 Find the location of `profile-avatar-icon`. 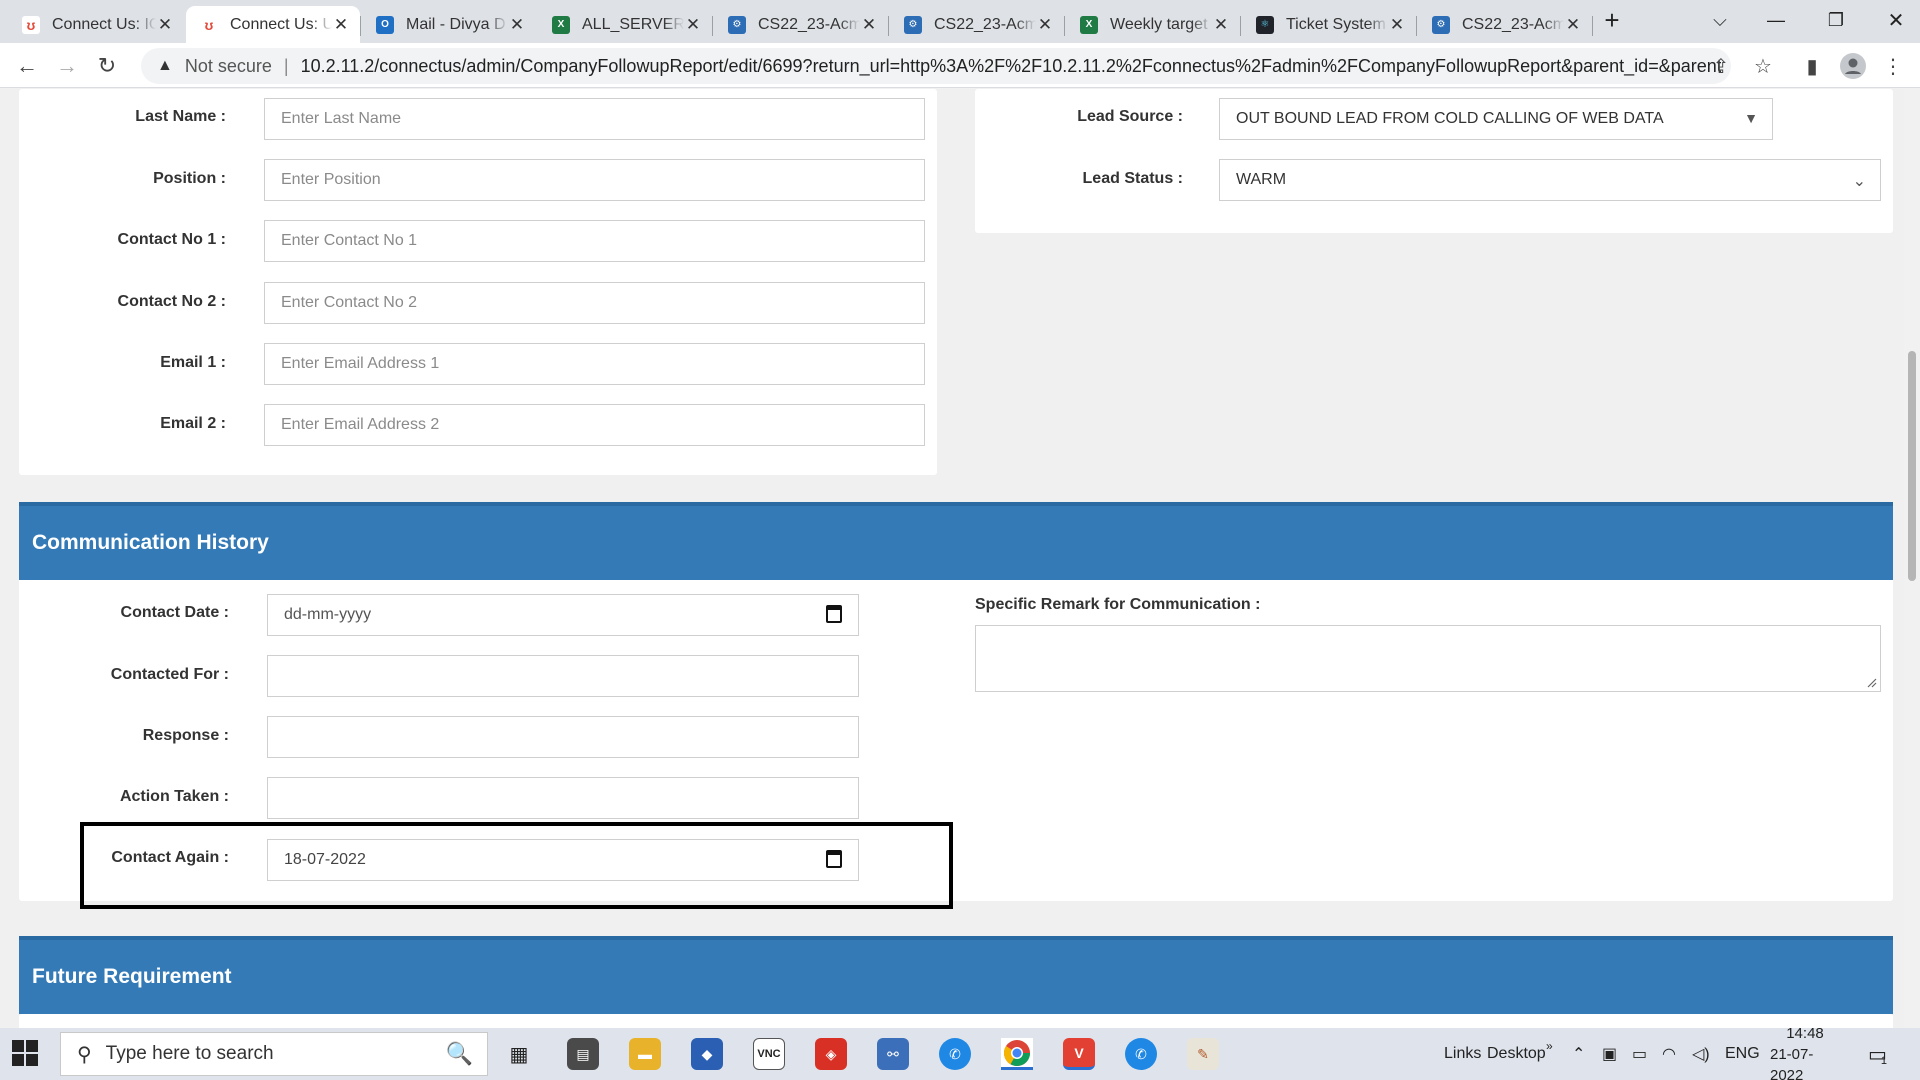

profile-avatar-icon is located at coordinates (1853, 66).